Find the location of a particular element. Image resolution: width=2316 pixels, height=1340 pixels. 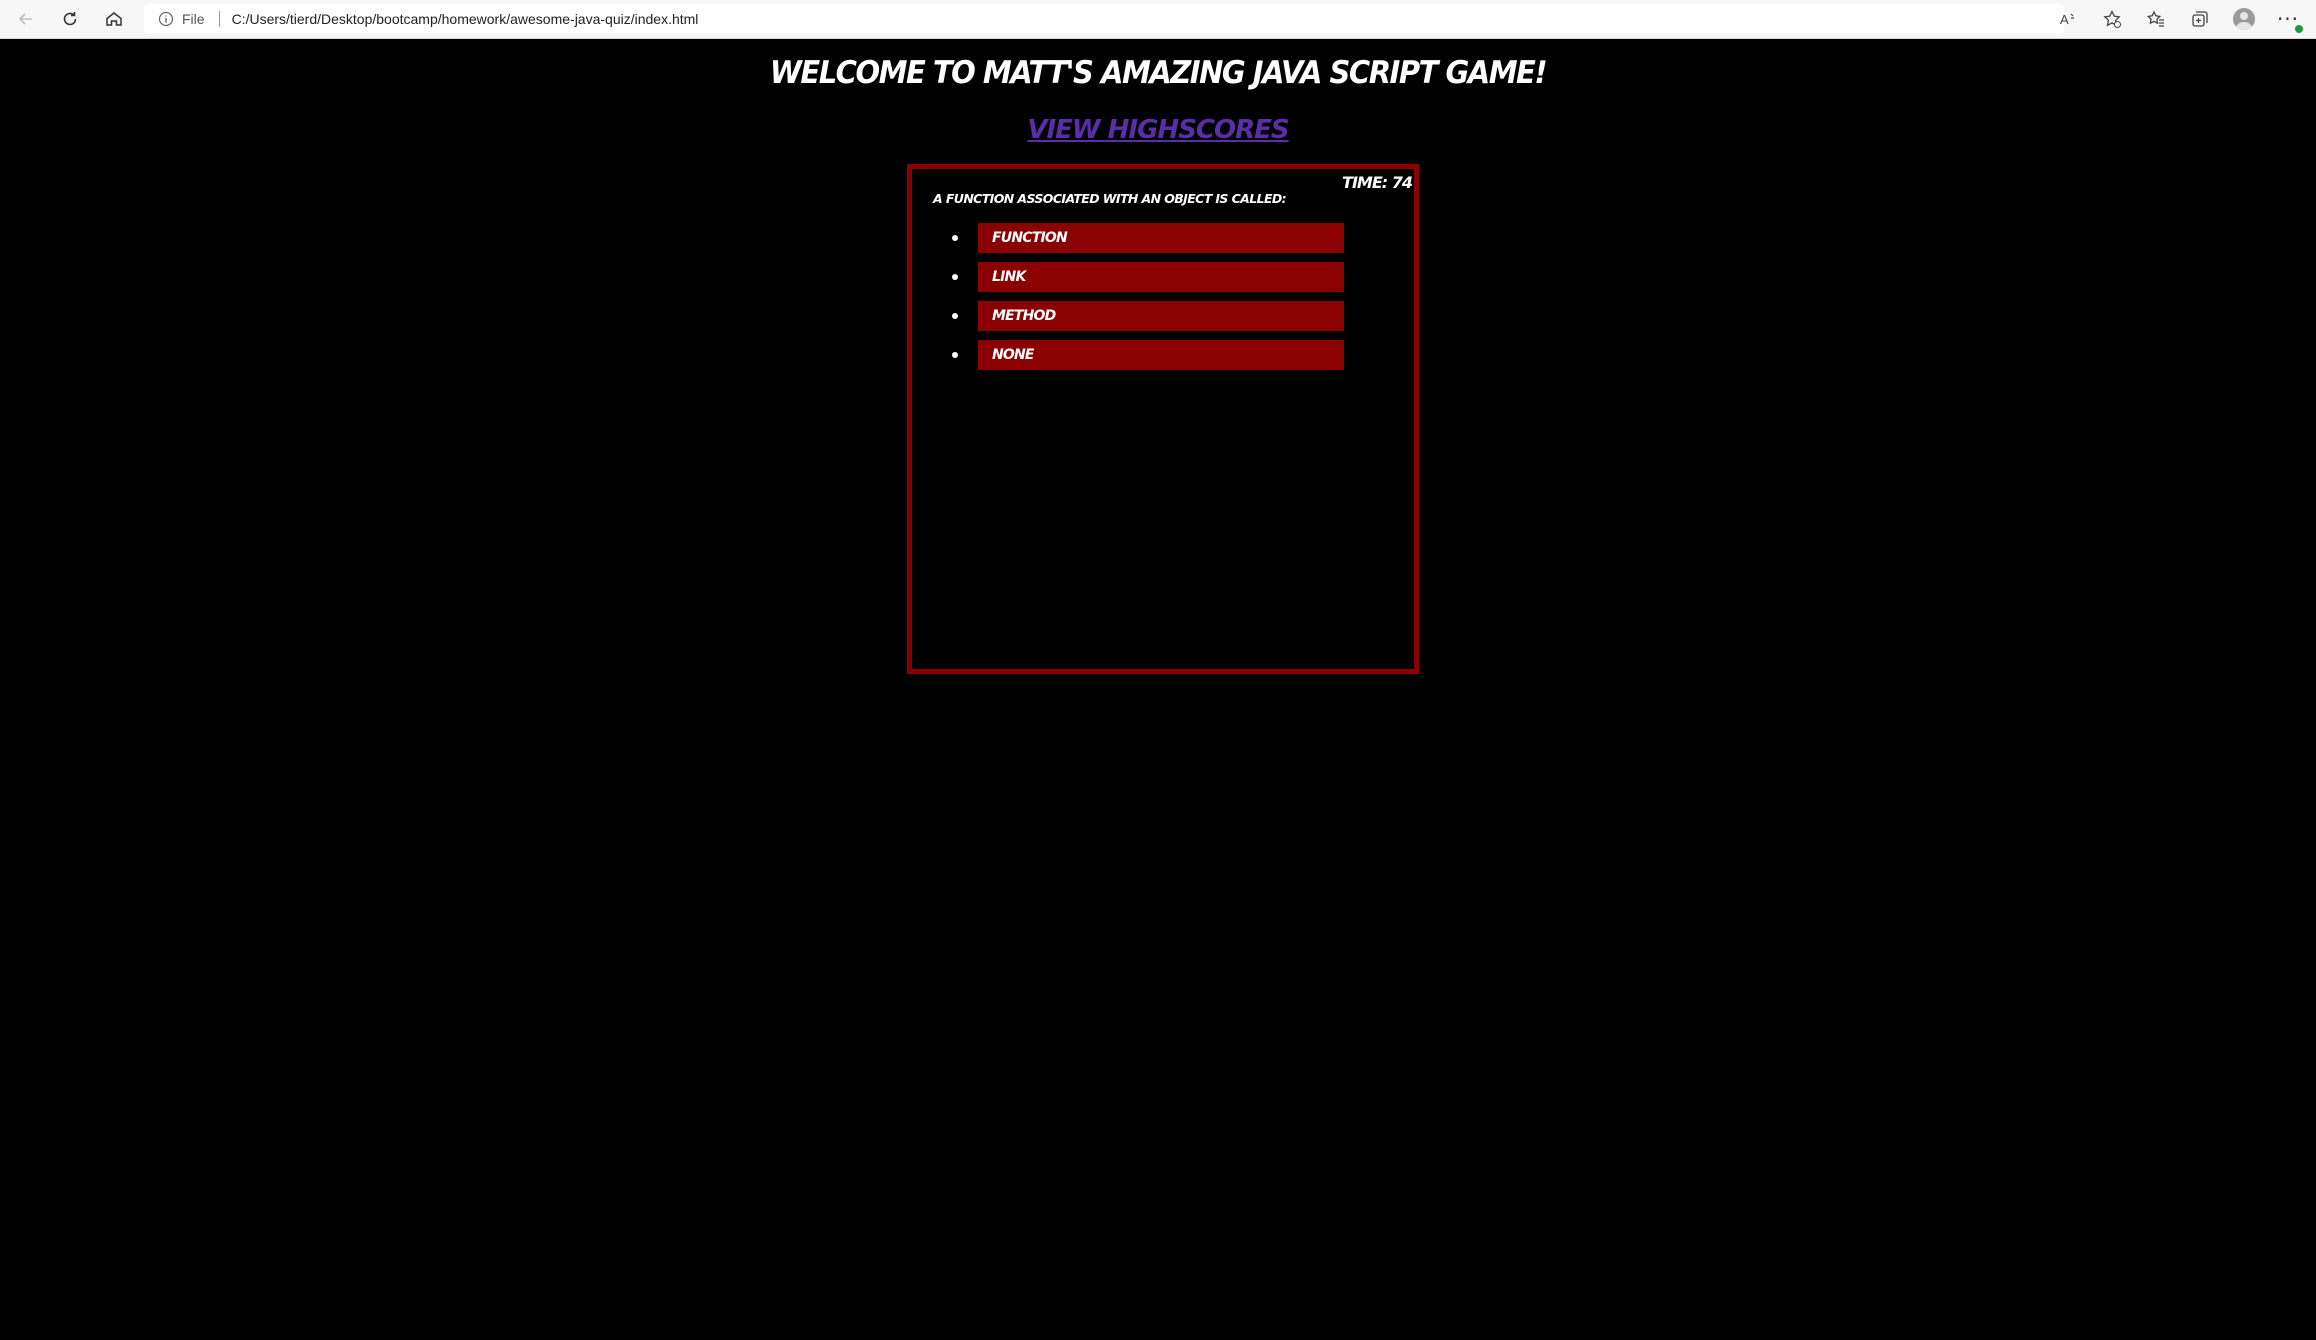

more-button: ··· is located at coordinates (2288, 19).